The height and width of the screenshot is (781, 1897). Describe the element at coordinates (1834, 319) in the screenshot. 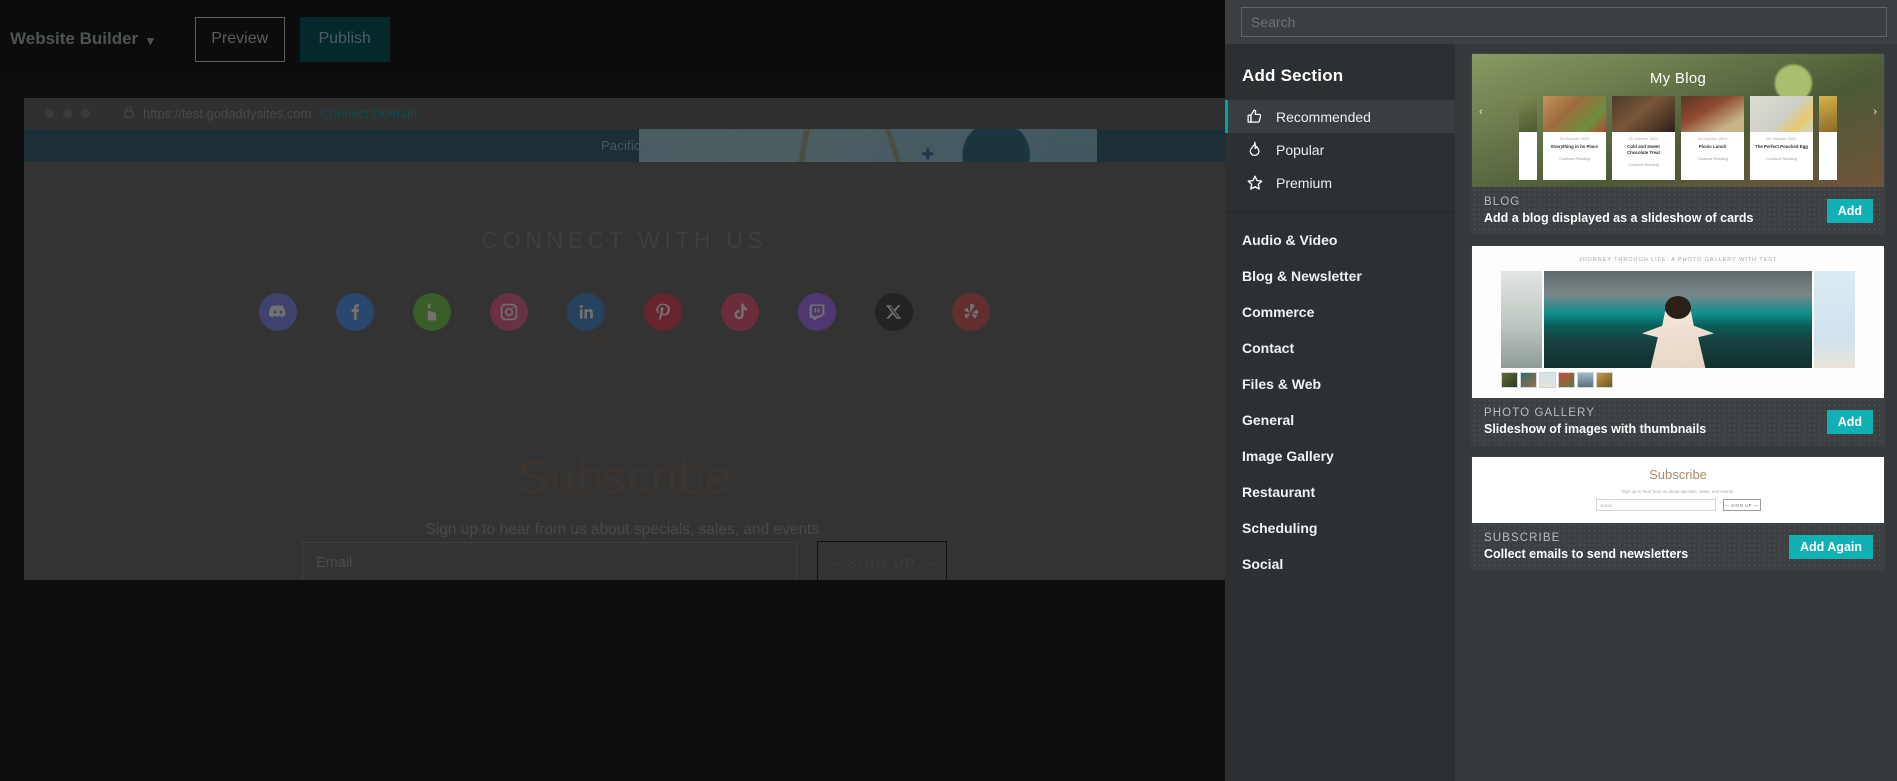

I see `gallery-slide-next` at that location.